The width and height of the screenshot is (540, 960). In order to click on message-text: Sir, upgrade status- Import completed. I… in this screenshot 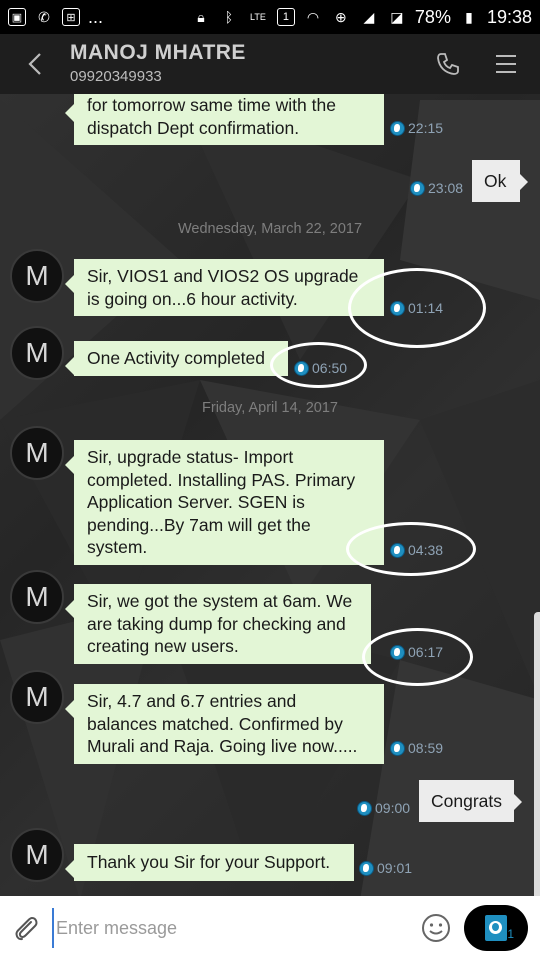, I will do `click(221, 502)`.